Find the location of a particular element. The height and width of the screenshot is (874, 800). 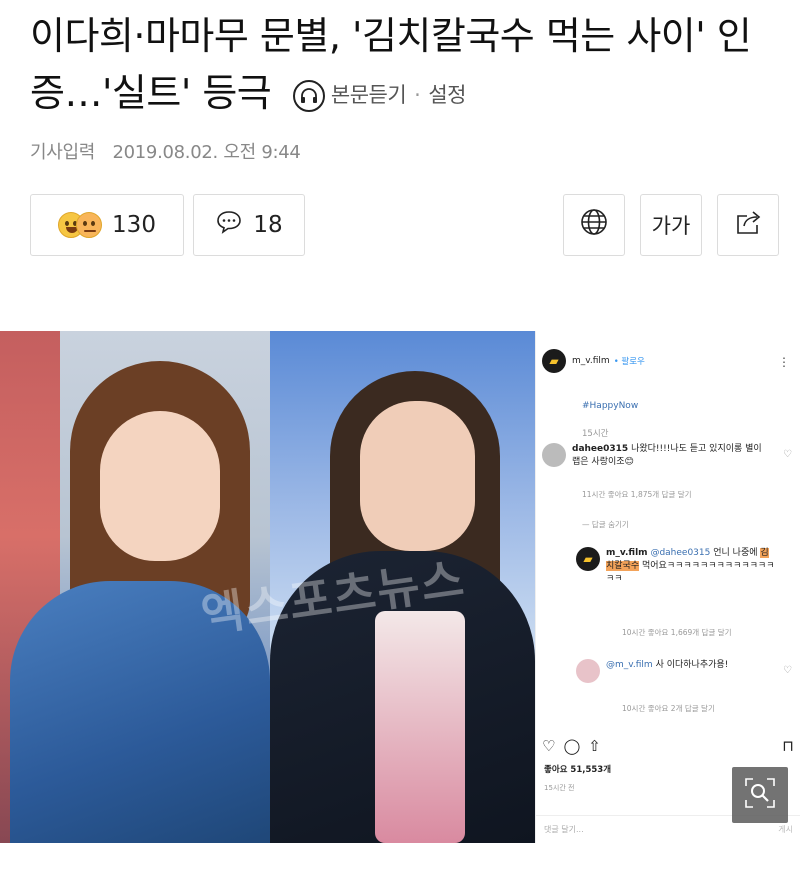

instagram-likes: 좋아요 51,553개 is located at coordinates (578, 770).